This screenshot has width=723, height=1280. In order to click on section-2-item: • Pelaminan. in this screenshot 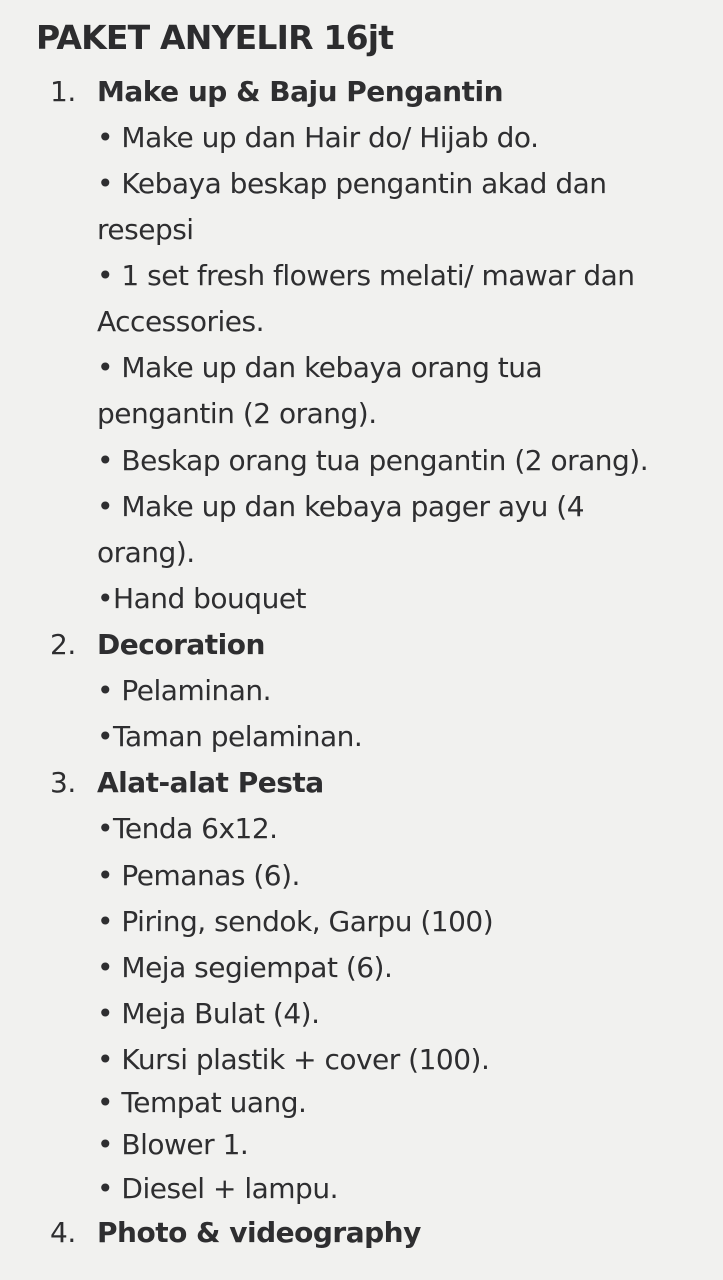, I will do `click(184, 690)`.